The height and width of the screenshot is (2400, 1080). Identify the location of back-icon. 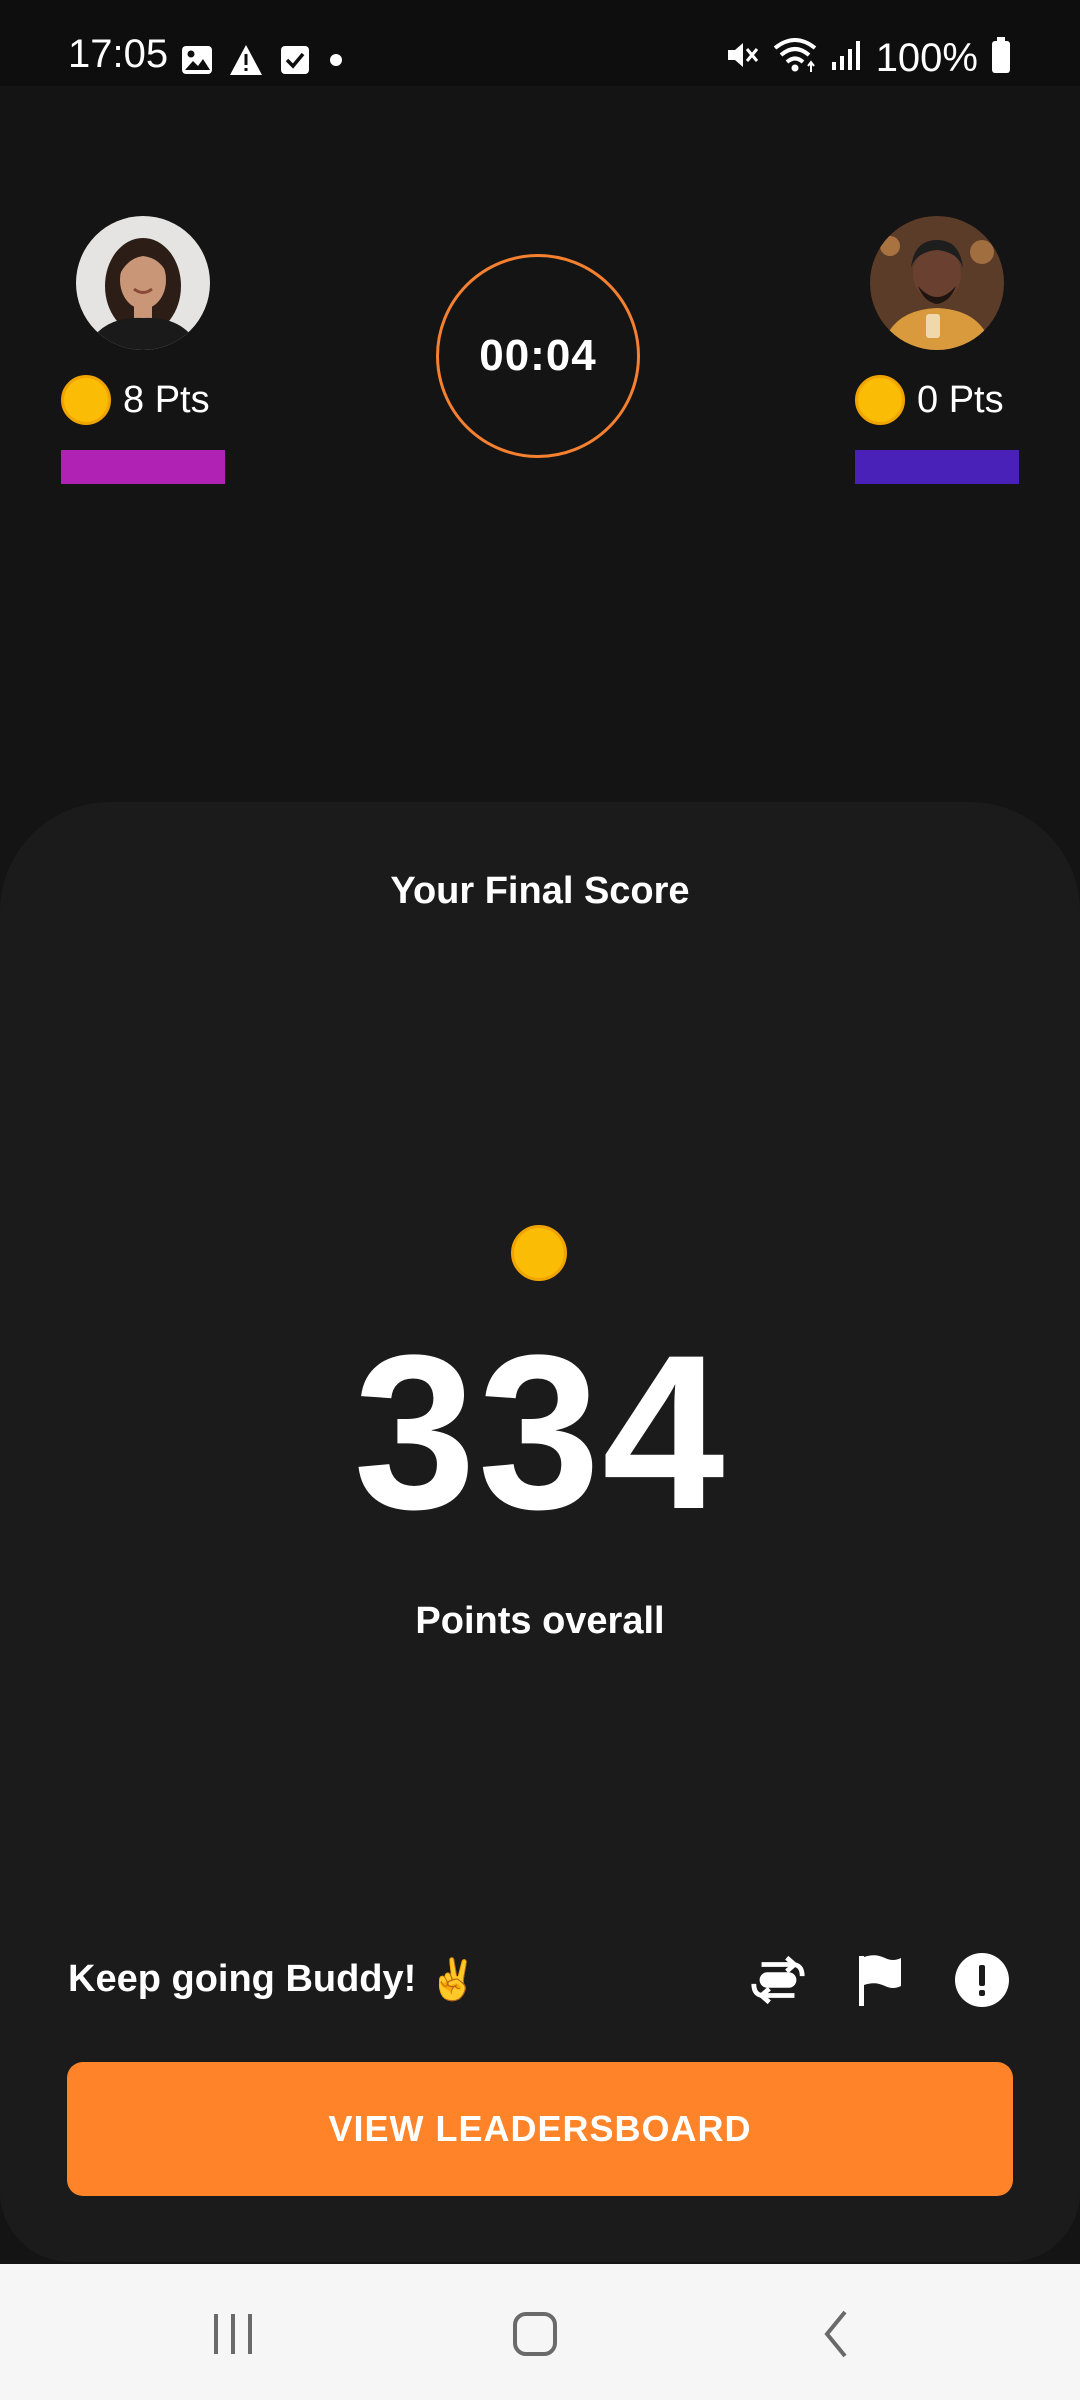
(835, 2334).